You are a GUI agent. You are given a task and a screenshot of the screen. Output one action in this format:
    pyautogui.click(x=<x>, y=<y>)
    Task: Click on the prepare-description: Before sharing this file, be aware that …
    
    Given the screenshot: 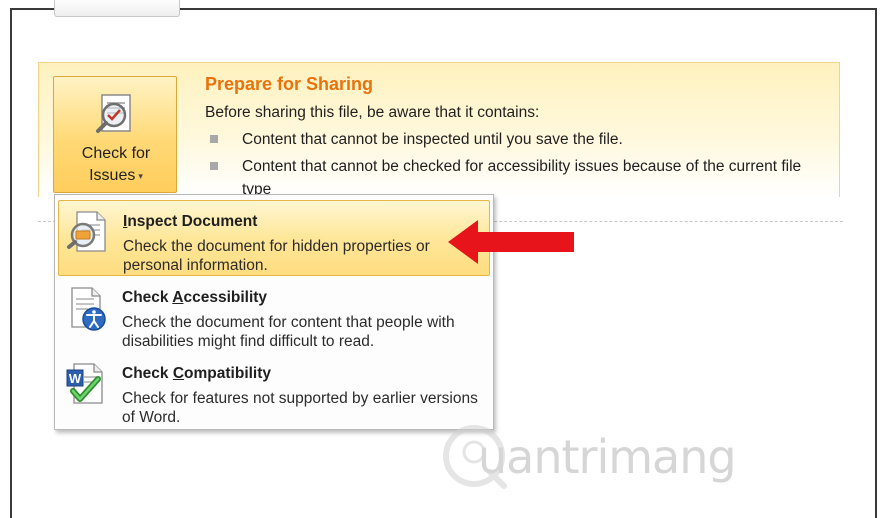 What is the action you would take?
    pyautogui.click(x=372, y=112)
    